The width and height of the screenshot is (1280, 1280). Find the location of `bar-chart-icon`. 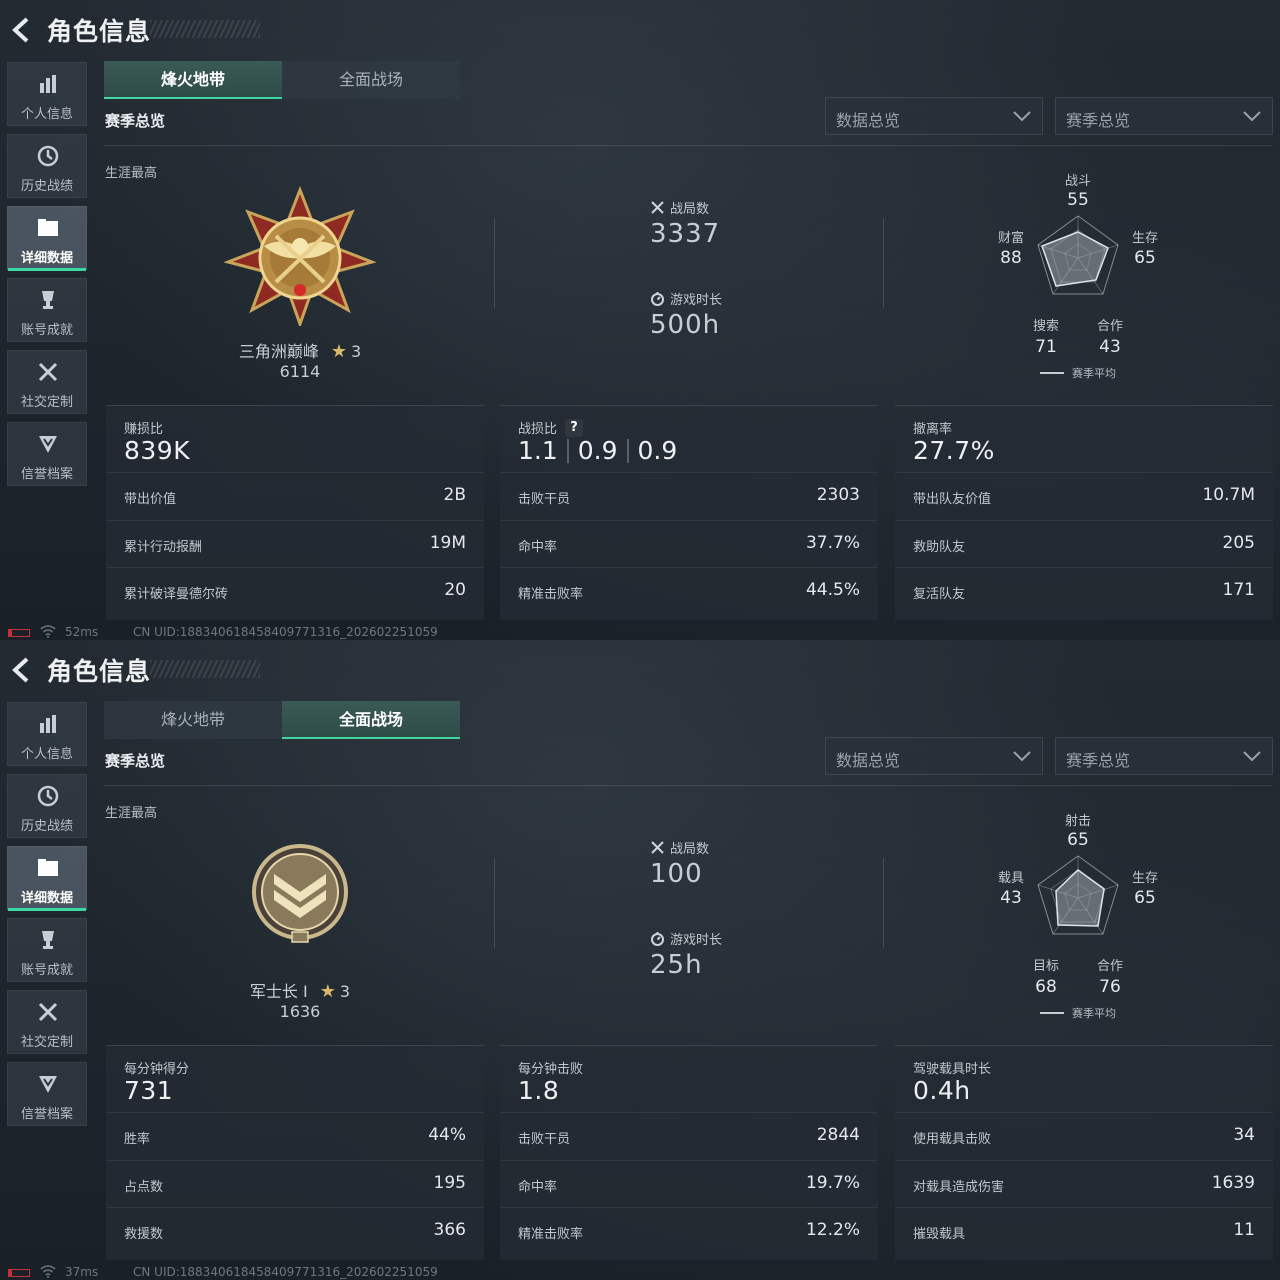

bar-chart-icon is located at coordinates (48, 84).